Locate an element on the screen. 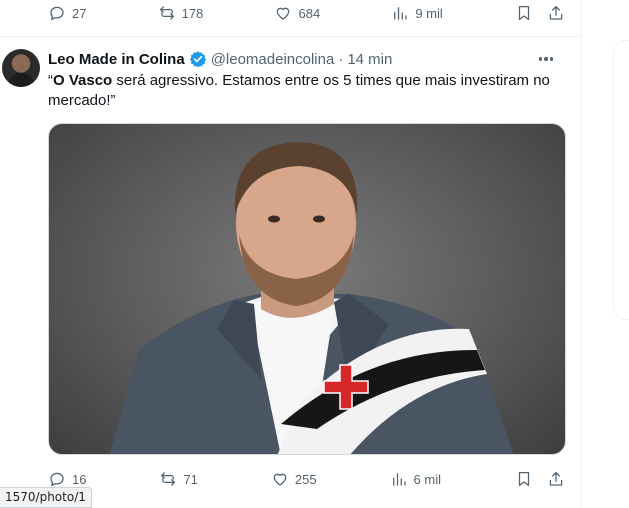 This screenshot has width=629, height=508. prev-views-count: 9 mil is located at coordinates (429, 13).